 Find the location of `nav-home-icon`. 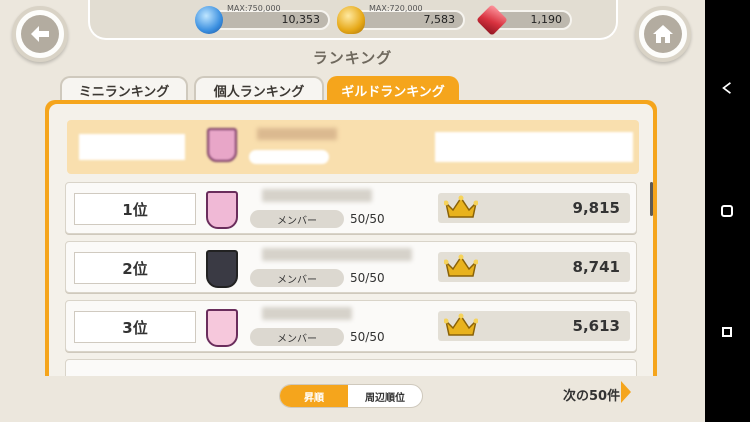

nav-home-icon is located at coordinates (727, 211).